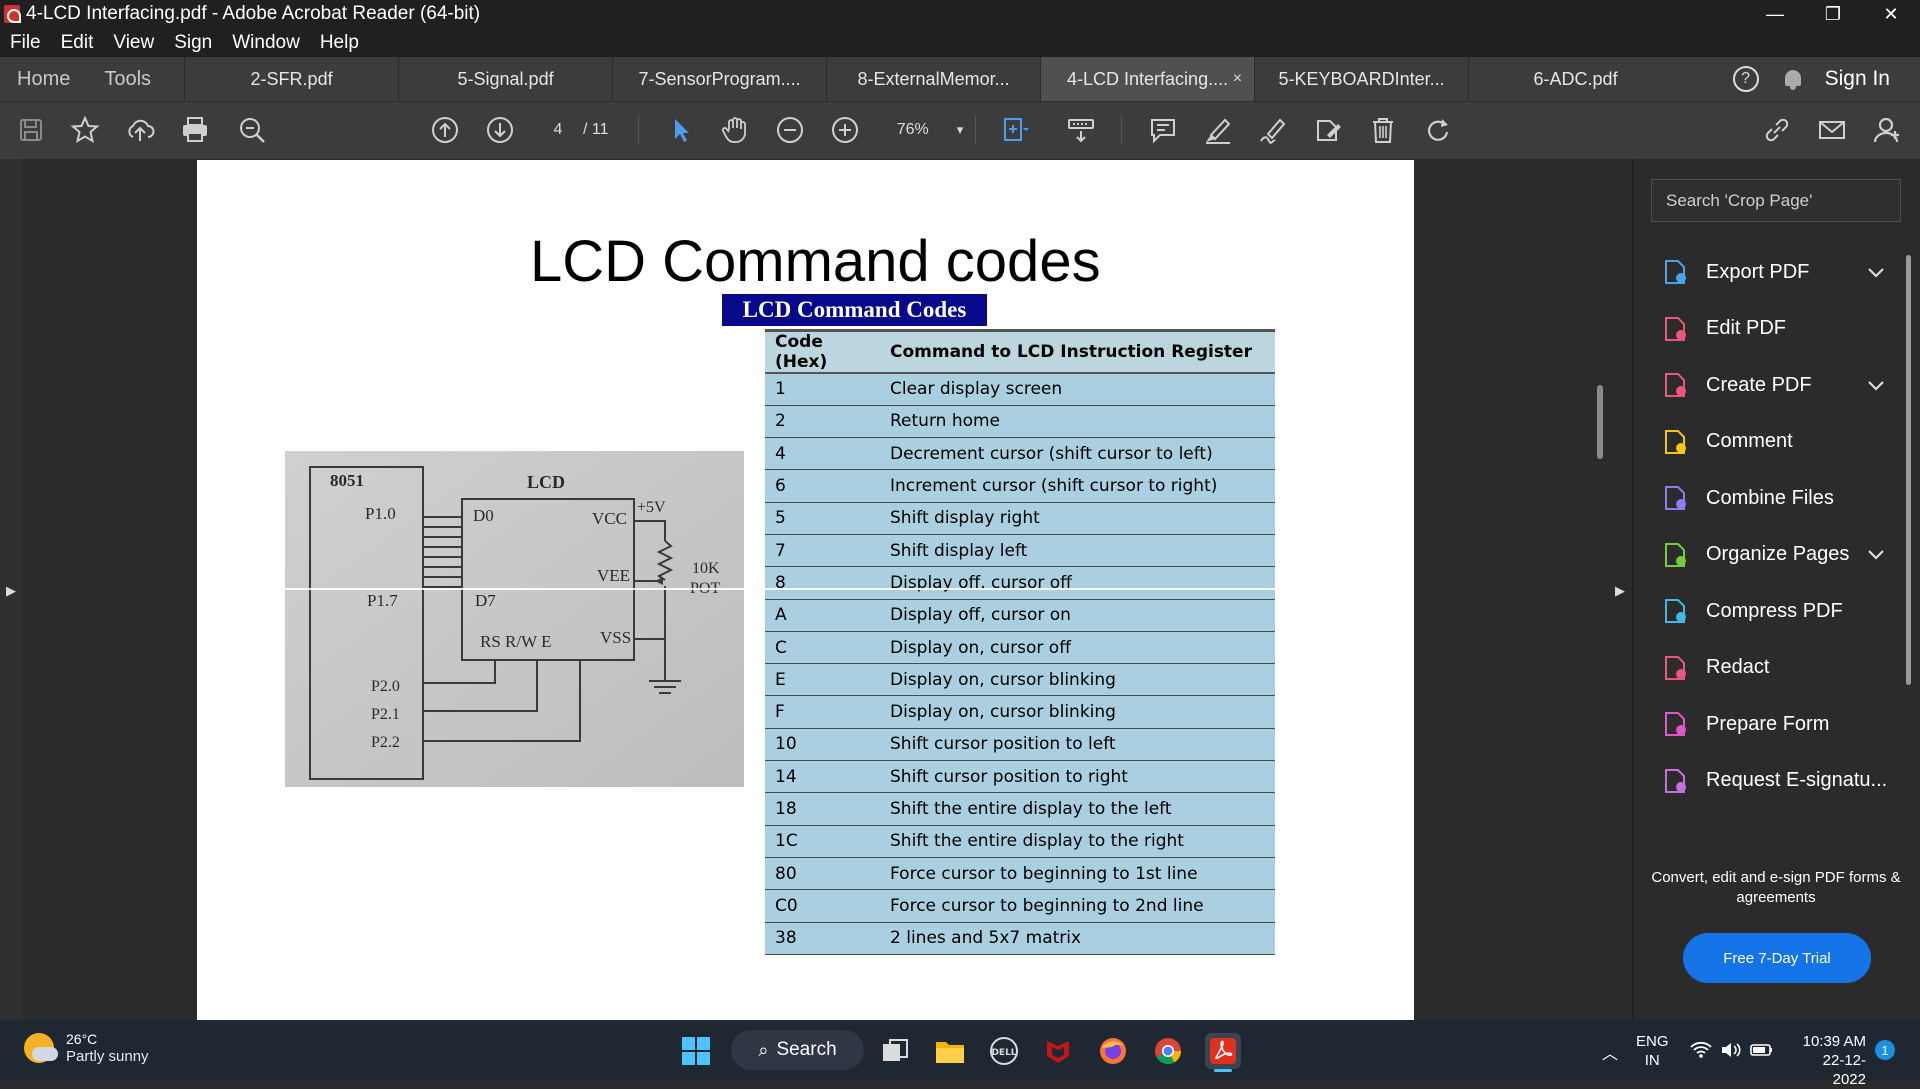  I want to click on share-link-icon, so click(1777, 130).